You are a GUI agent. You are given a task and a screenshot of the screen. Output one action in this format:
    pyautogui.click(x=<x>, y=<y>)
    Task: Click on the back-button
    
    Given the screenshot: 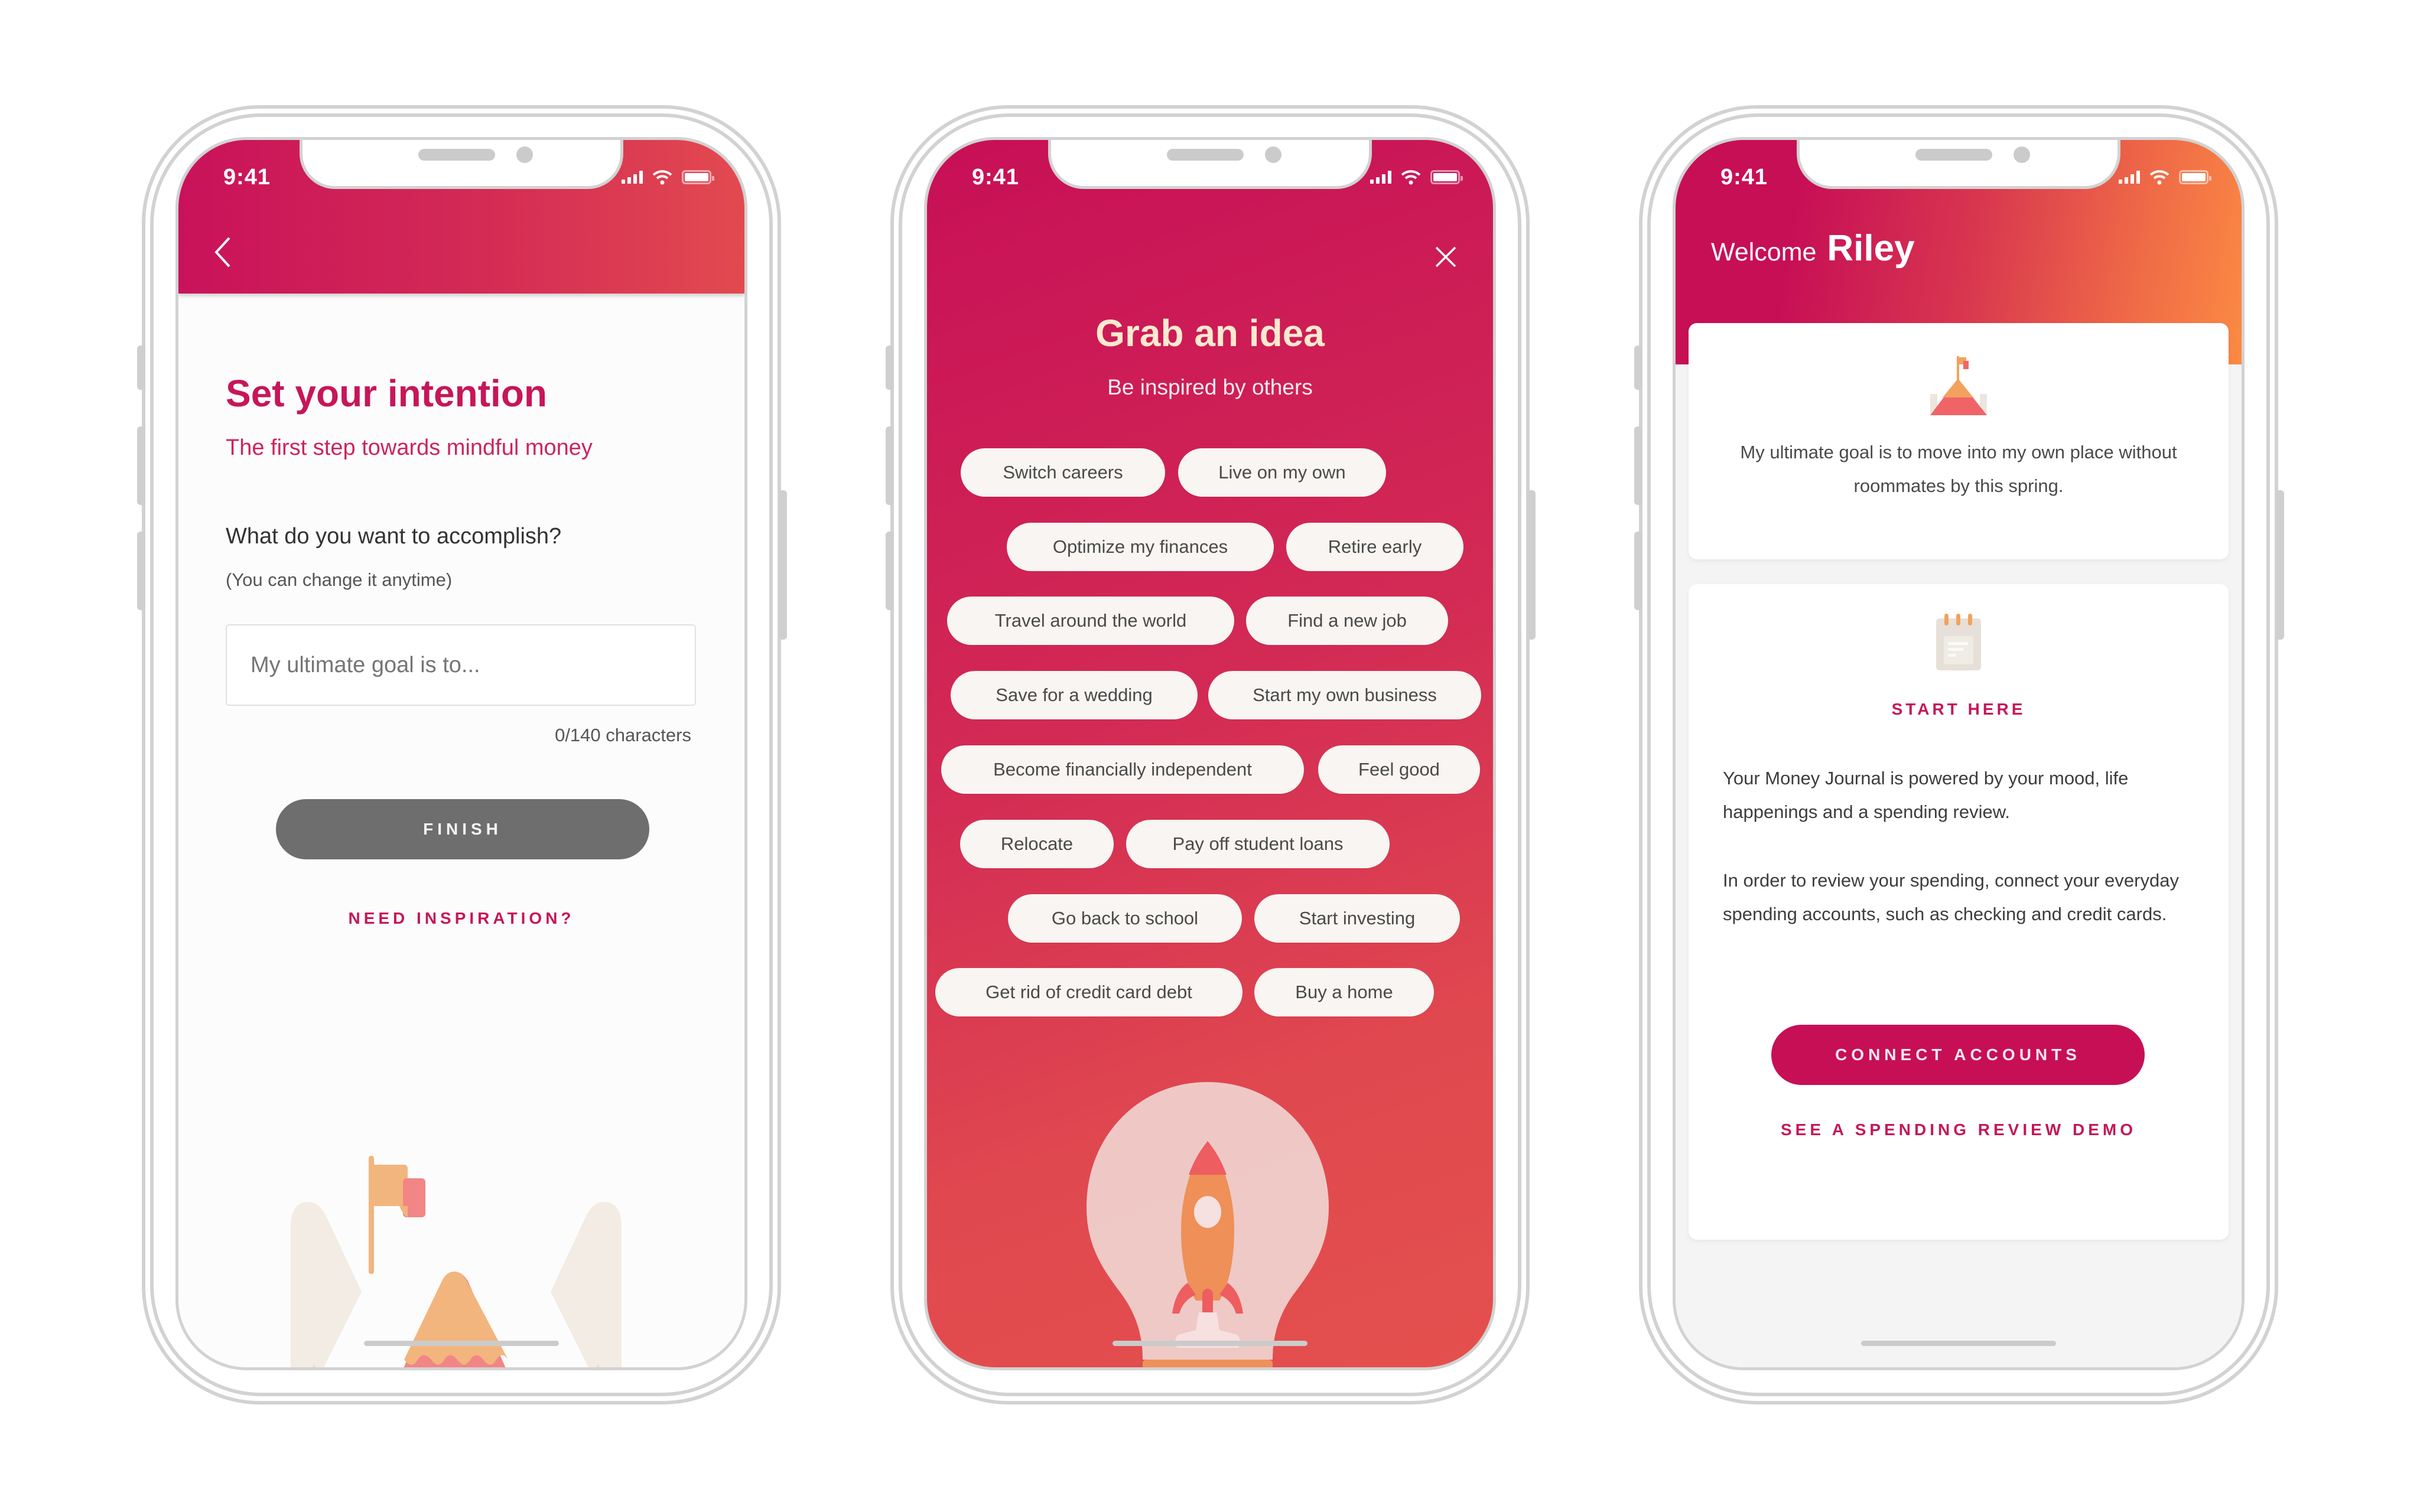 What is the action you would take?
    pyautogui.click(x=223, y=252)
    